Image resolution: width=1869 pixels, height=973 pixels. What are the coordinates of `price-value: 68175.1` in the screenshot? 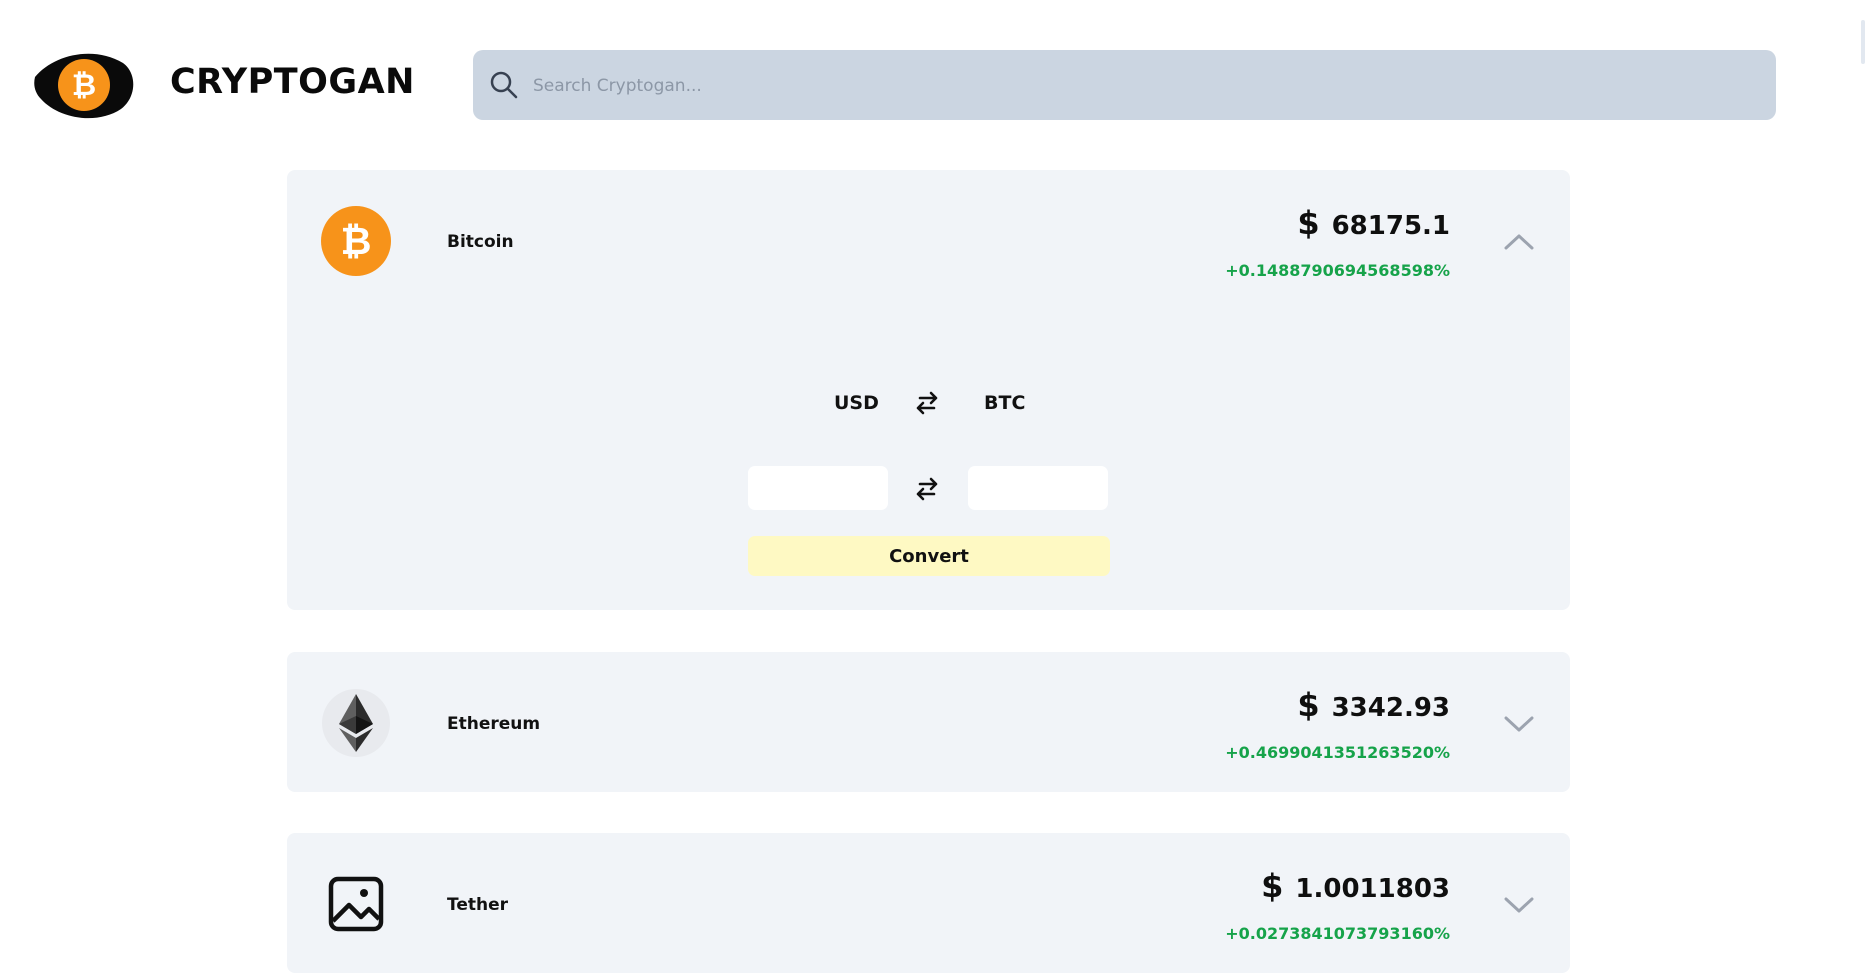 It's located at (1390, 226).